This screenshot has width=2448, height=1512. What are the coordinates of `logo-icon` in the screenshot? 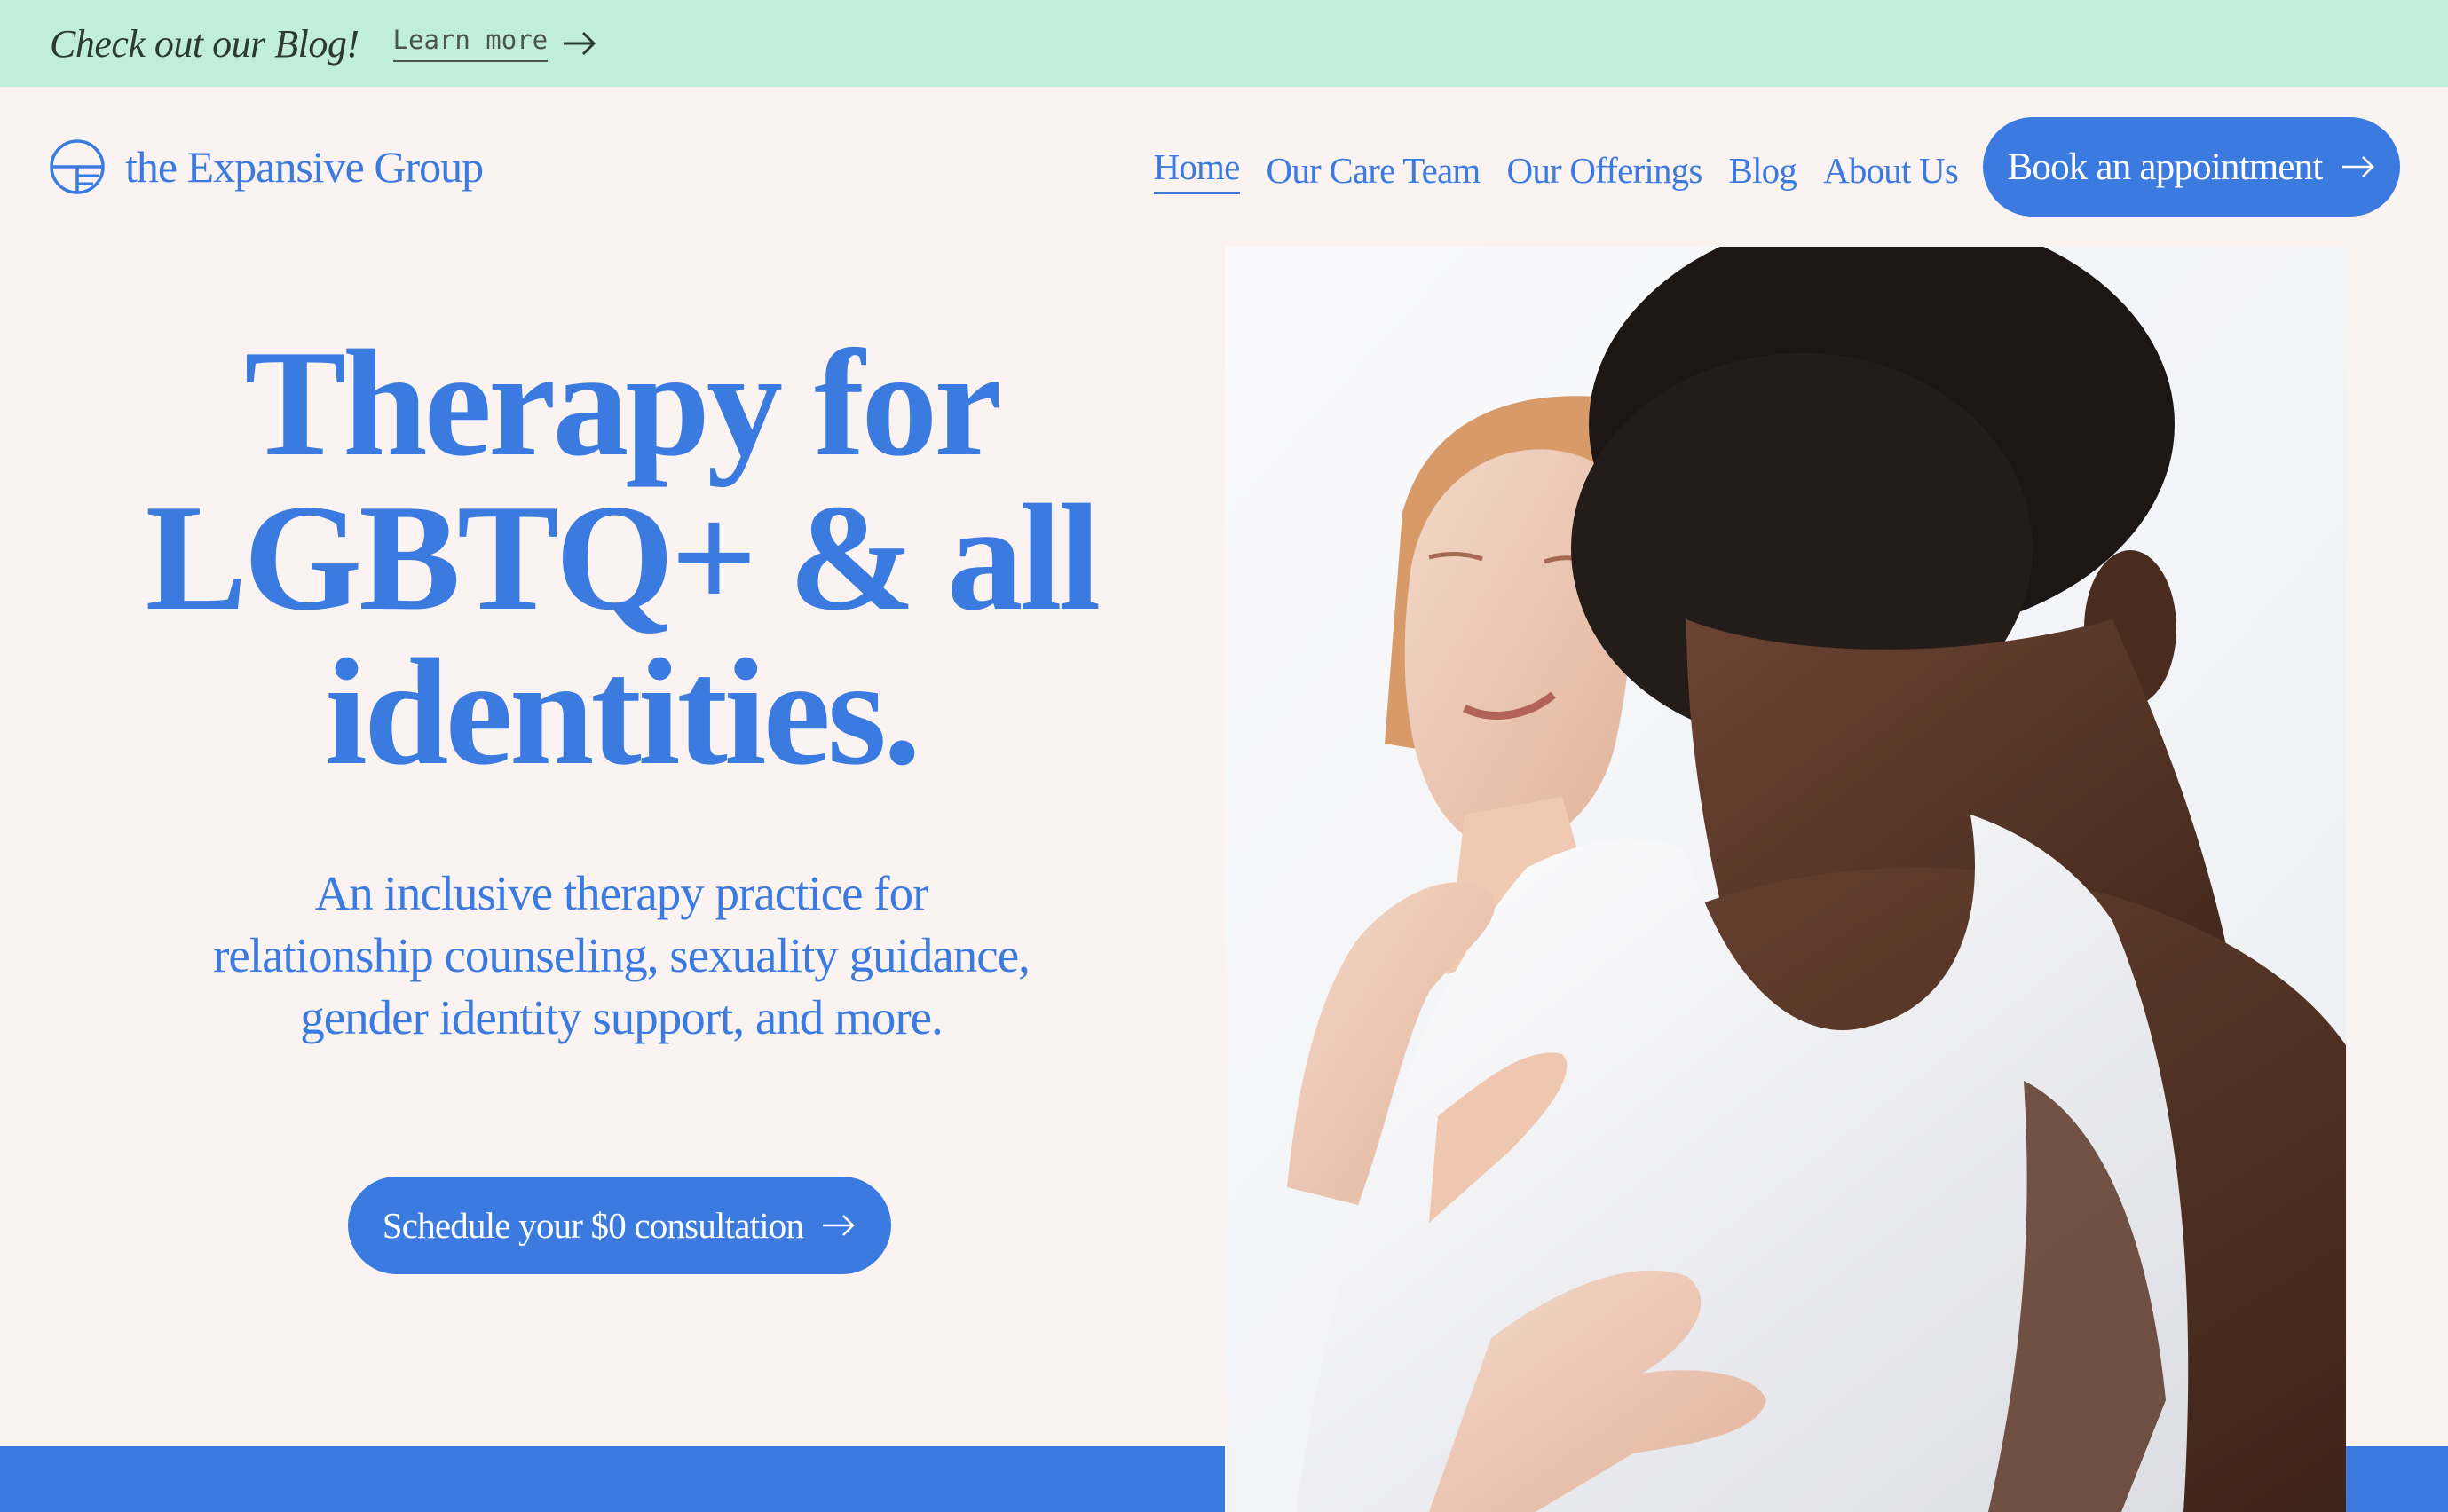 It's located at (77, 166).